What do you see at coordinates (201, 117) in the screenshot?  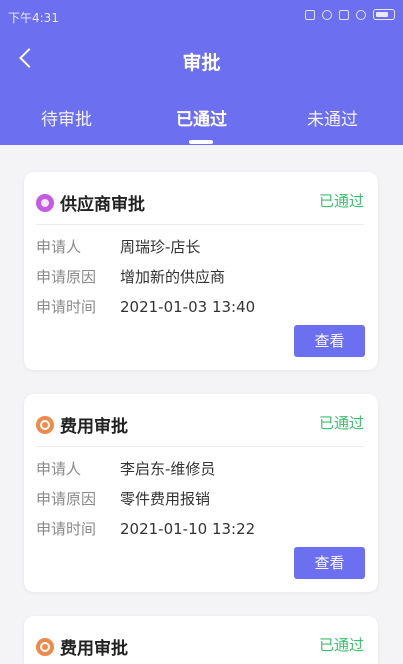 I see `tab-approved: 已通过` at bounding box center [201, 117].